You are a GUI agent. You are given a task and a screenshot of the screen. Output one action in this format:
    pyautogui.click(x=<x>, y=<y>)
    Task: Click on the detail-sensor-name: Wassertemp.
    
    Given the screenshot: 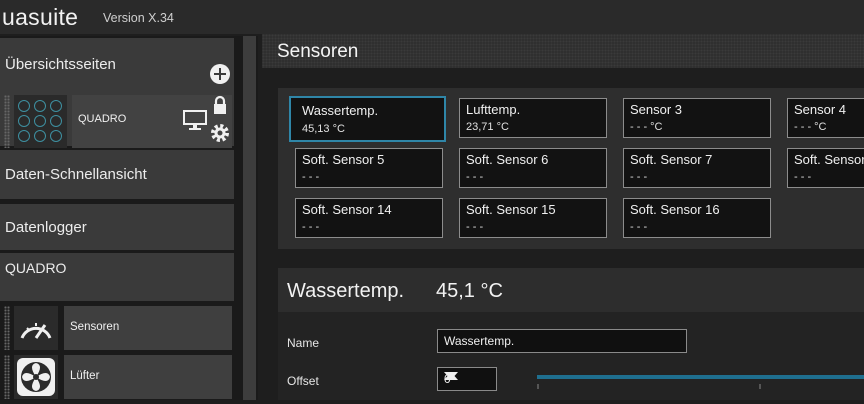 What is the action you would take?
    pyautogui.click(x=346, y=291)
    